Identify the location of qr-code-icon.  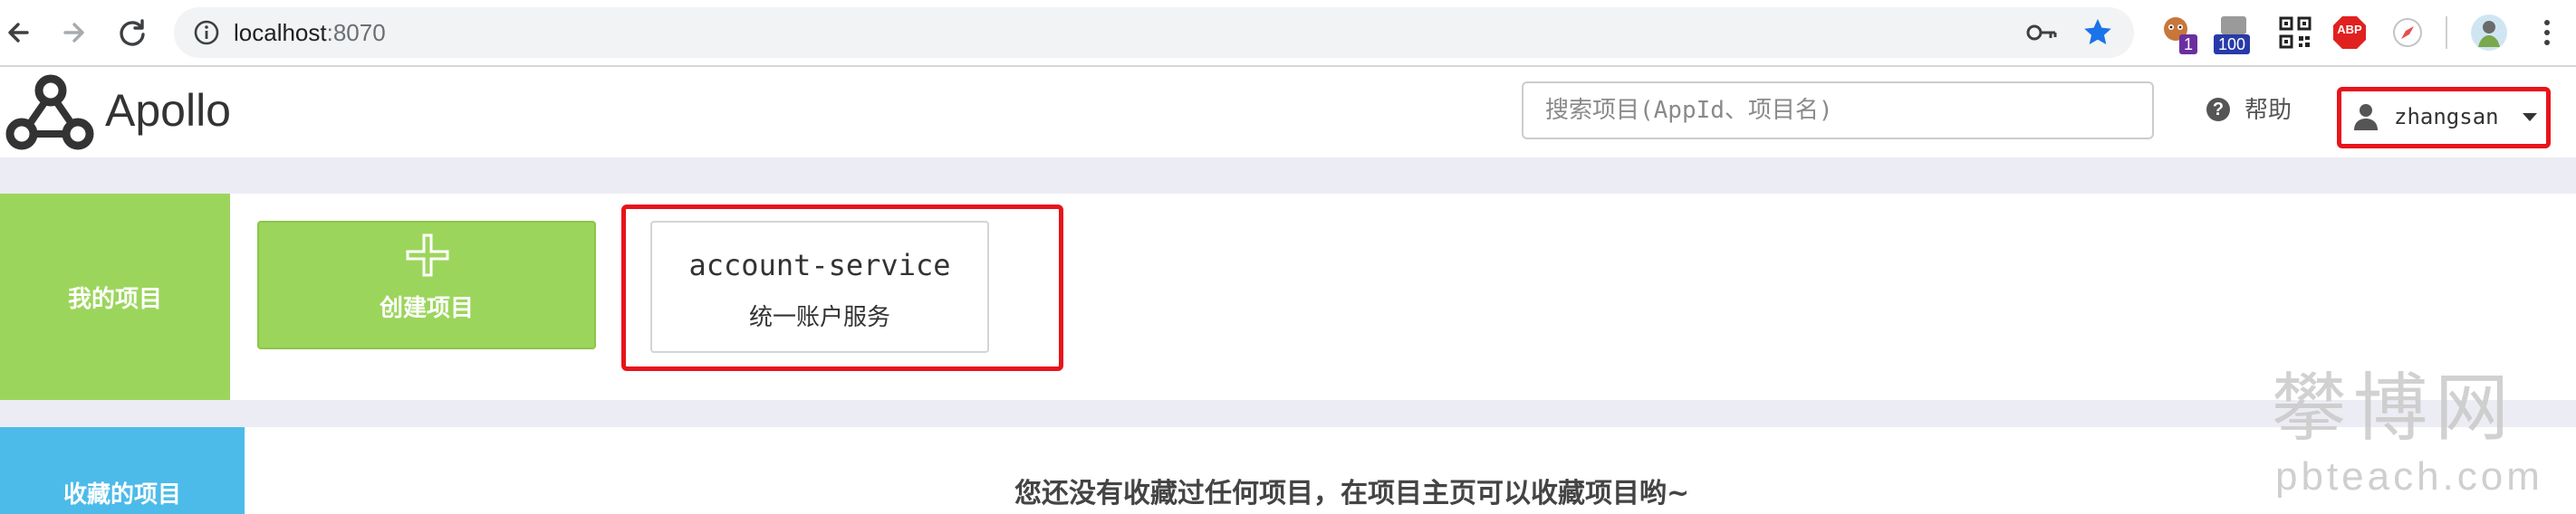
(2295, 32).